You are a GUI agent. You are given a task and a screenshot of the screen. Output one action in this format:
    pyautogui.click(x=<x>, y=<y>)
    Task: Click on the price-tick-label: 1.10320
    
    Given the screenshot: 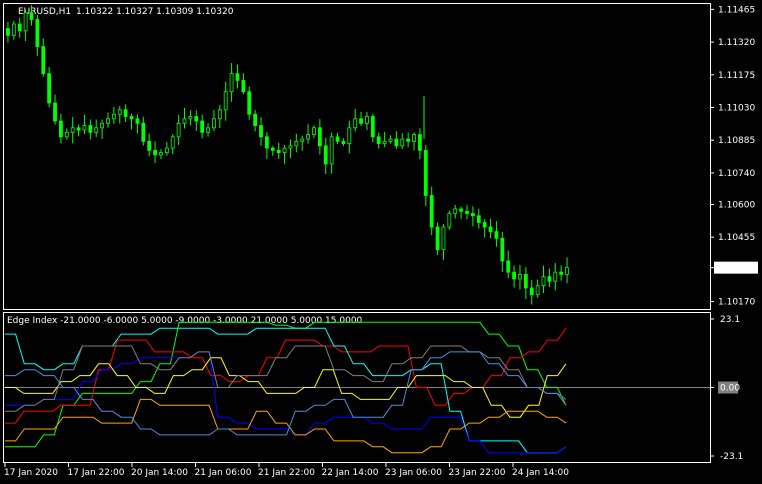 What is the action you would take?
    pyautogui.click(x=736, y=269)
    